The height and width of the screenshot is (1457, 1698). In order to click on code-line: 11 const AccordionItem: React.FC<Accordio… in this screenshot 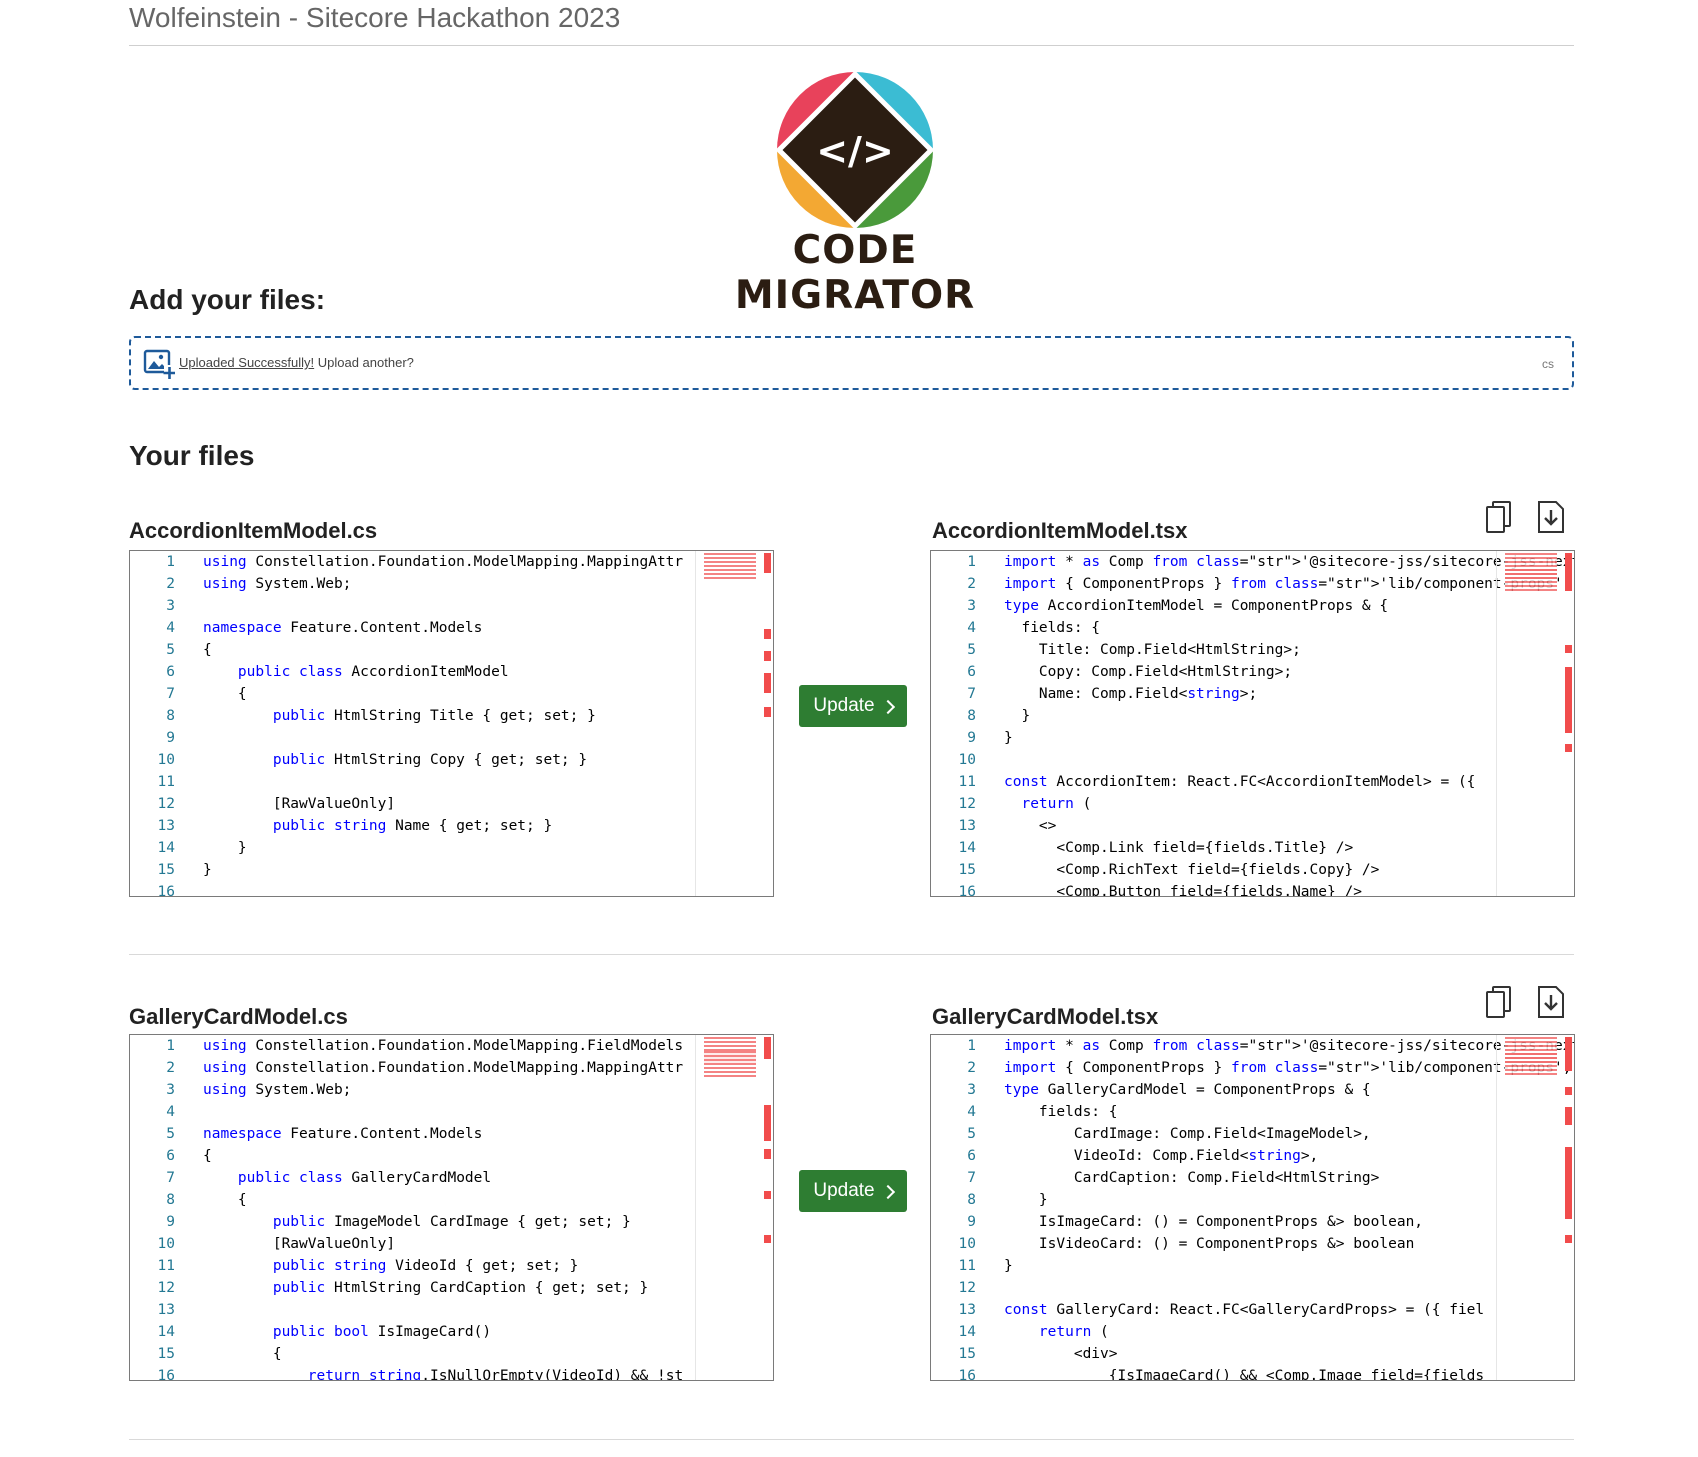, I will do `click(1252, 782)`.